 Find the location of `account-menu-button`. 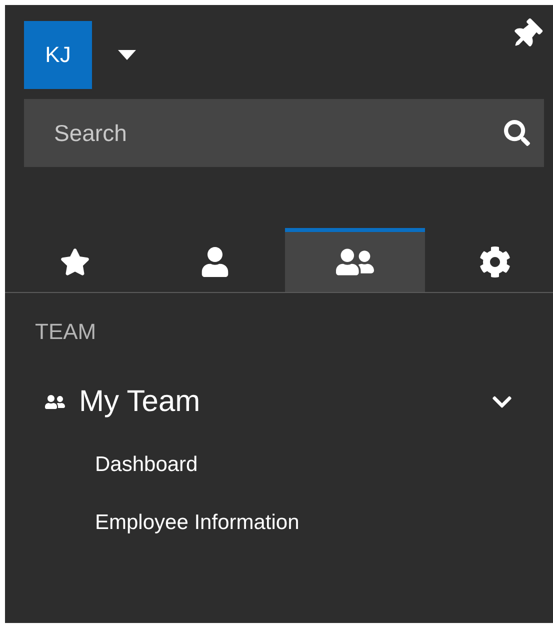

account-menu-button is located at coordinates (127, 55).